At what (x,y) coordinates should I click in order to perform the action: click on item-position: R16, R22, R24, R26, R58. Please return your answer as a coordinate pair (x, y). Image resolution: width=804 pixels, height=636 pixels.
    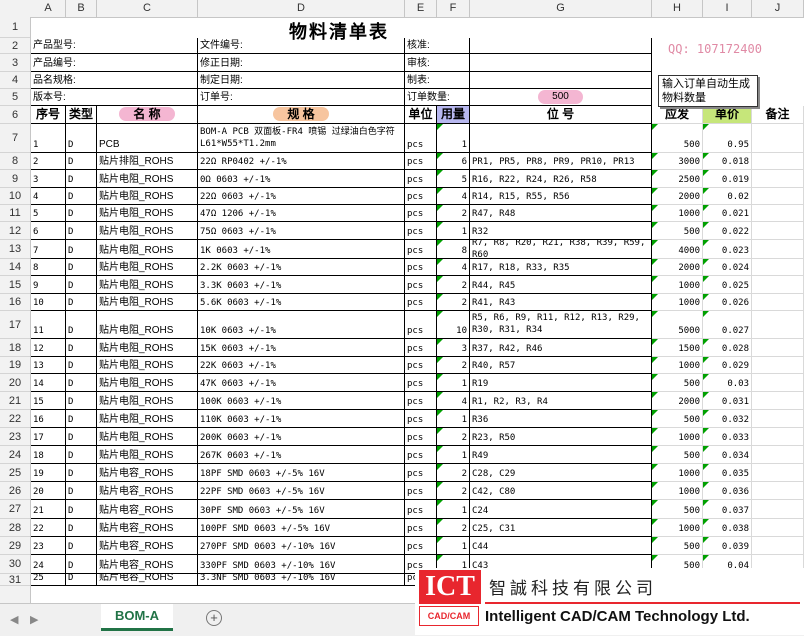
    Looking at the image, I should click on (561, 179).